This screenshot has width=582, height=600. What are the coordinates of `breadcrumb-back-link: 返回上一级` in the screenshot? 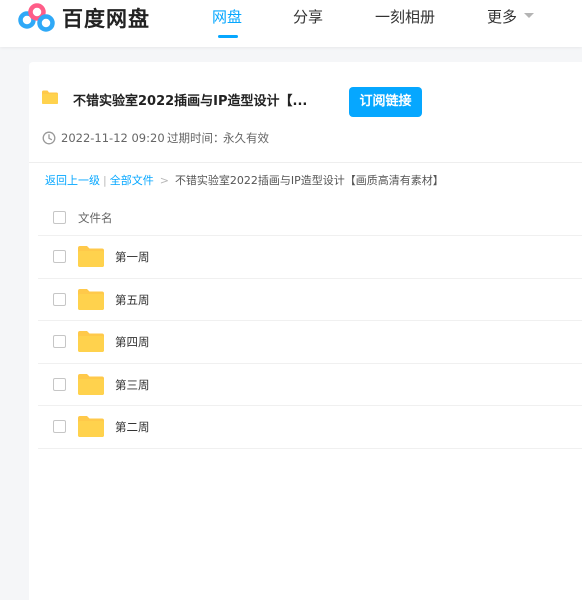 It's located at (72, 180).